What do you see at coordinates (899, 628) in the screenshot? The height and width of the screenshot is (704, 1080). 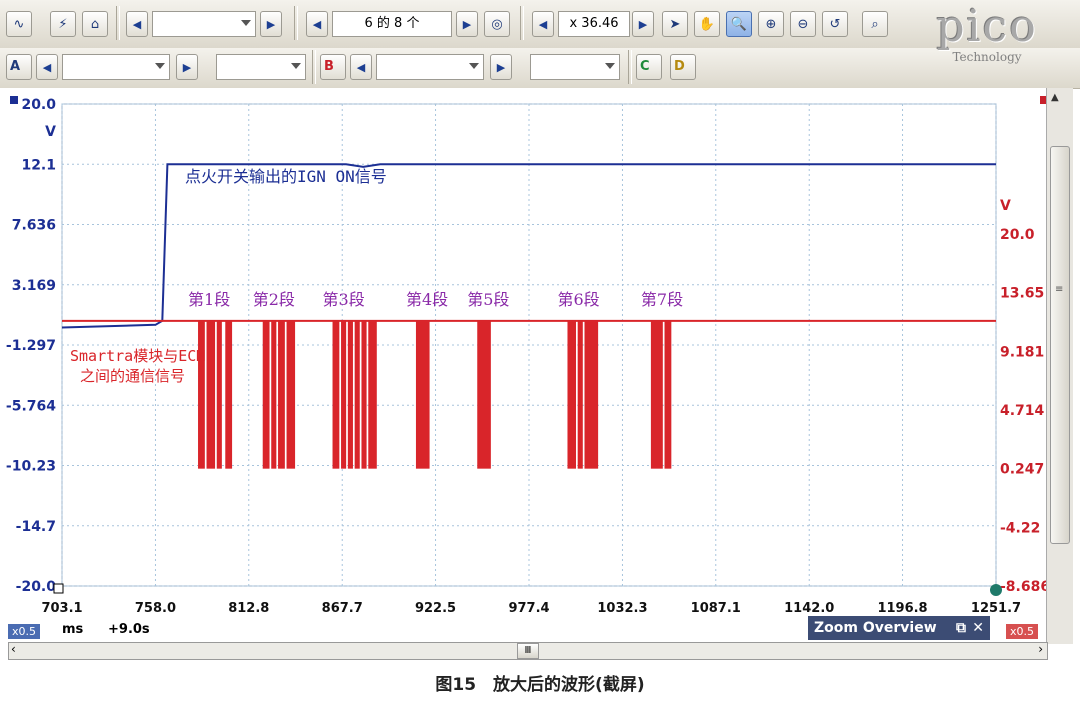 I see `zoom-overview-panel: Zoom Overview ⧉ ✕` at bounding box center [899, 628].